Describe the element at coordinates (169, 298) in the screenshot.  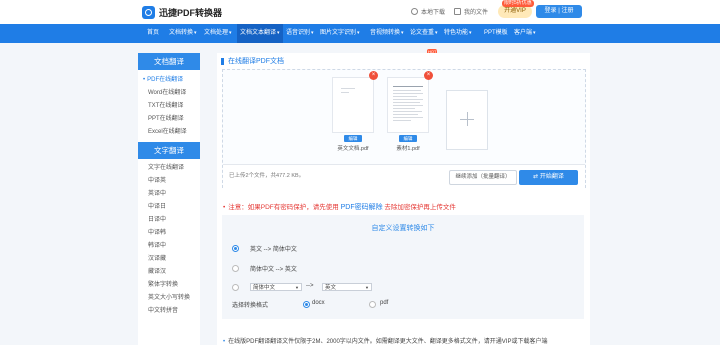
I see `sidebar-item-case-convert: 英文大小写转换` at that location.